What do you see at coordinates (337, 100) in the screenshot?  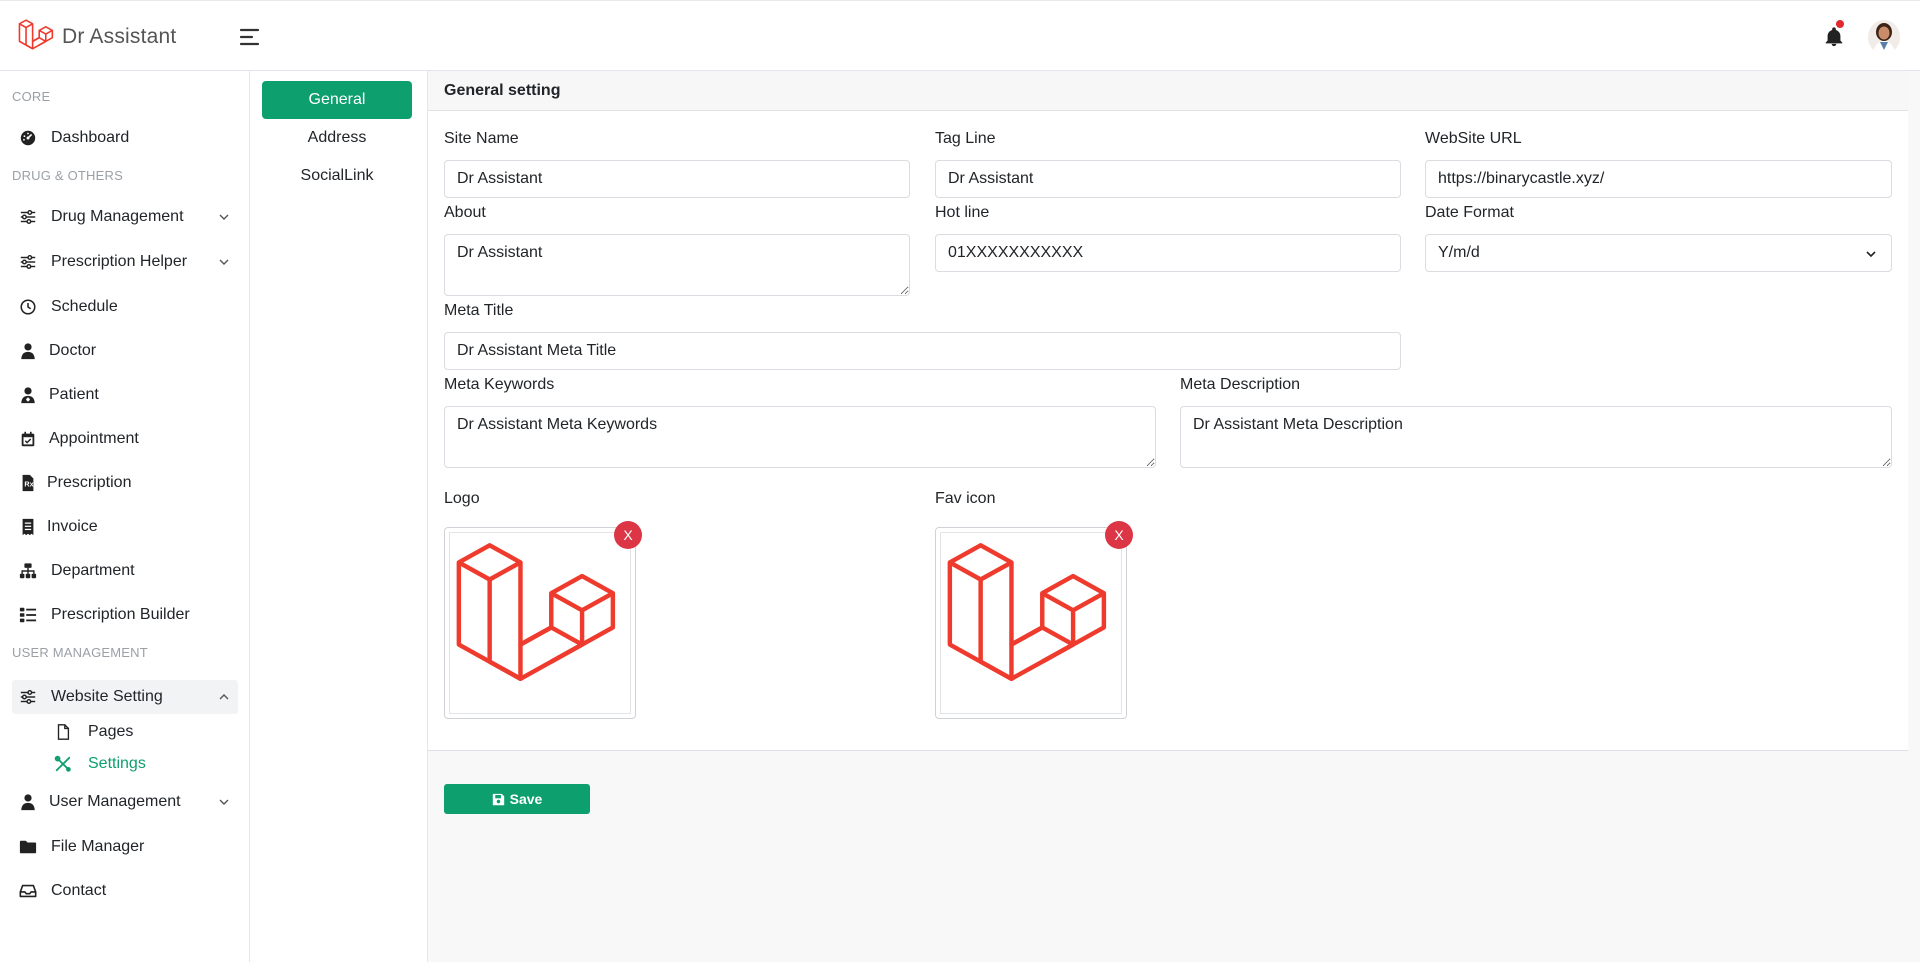 I see `tab-general: General` at bounding box center [337, 100].